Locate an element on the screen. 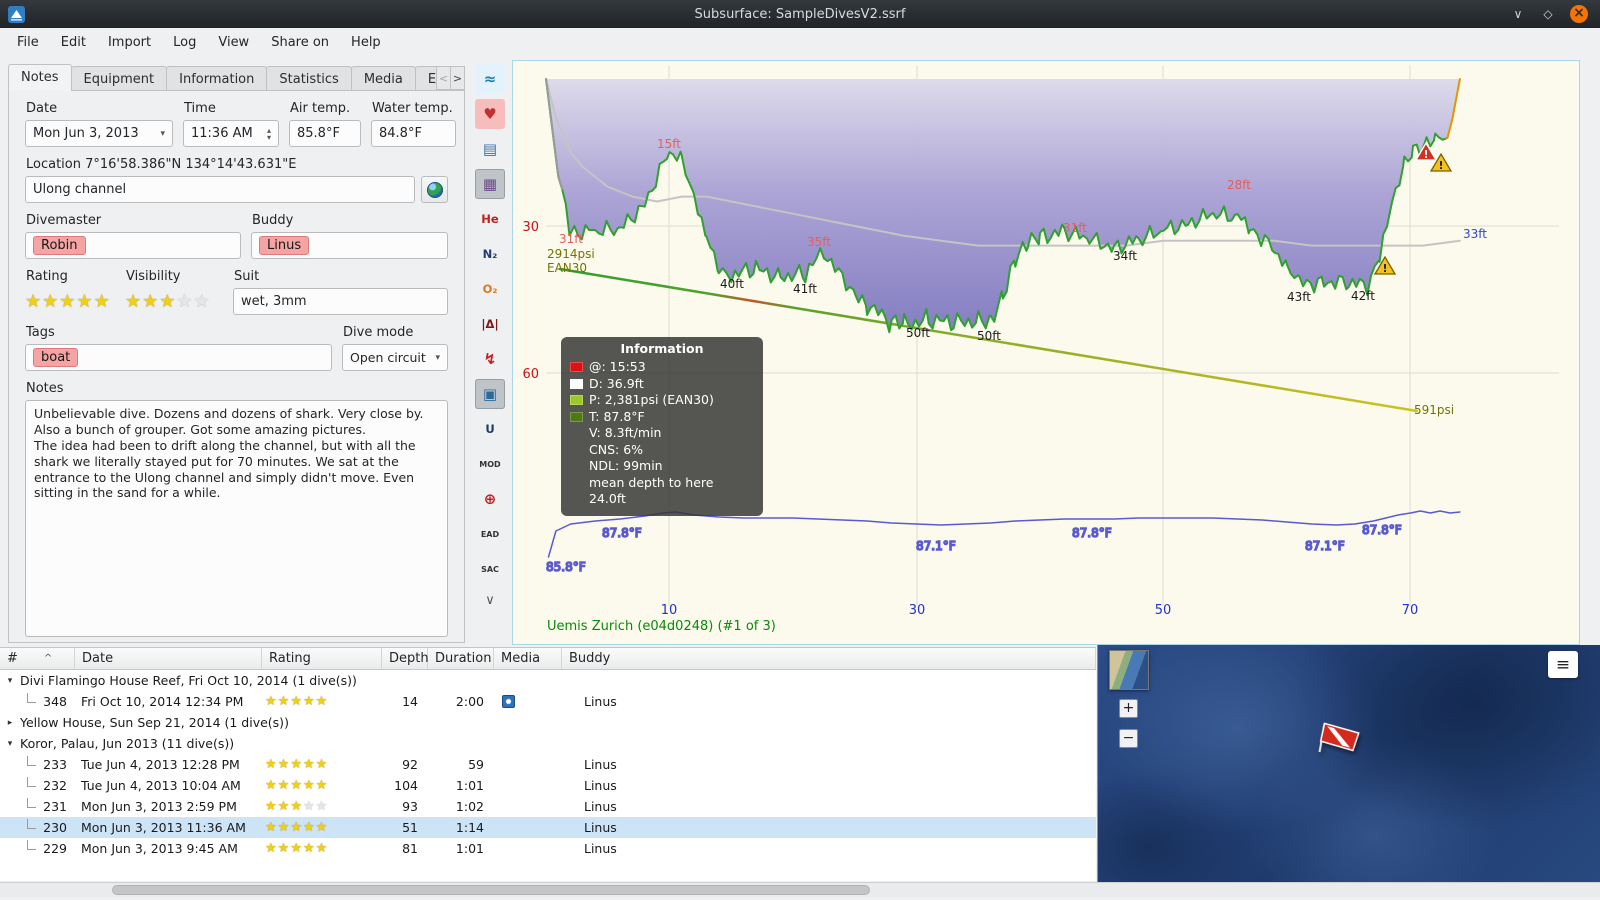 This screenshot has width=1600, height=900. legend-chip is located at coordinates (576, 416).